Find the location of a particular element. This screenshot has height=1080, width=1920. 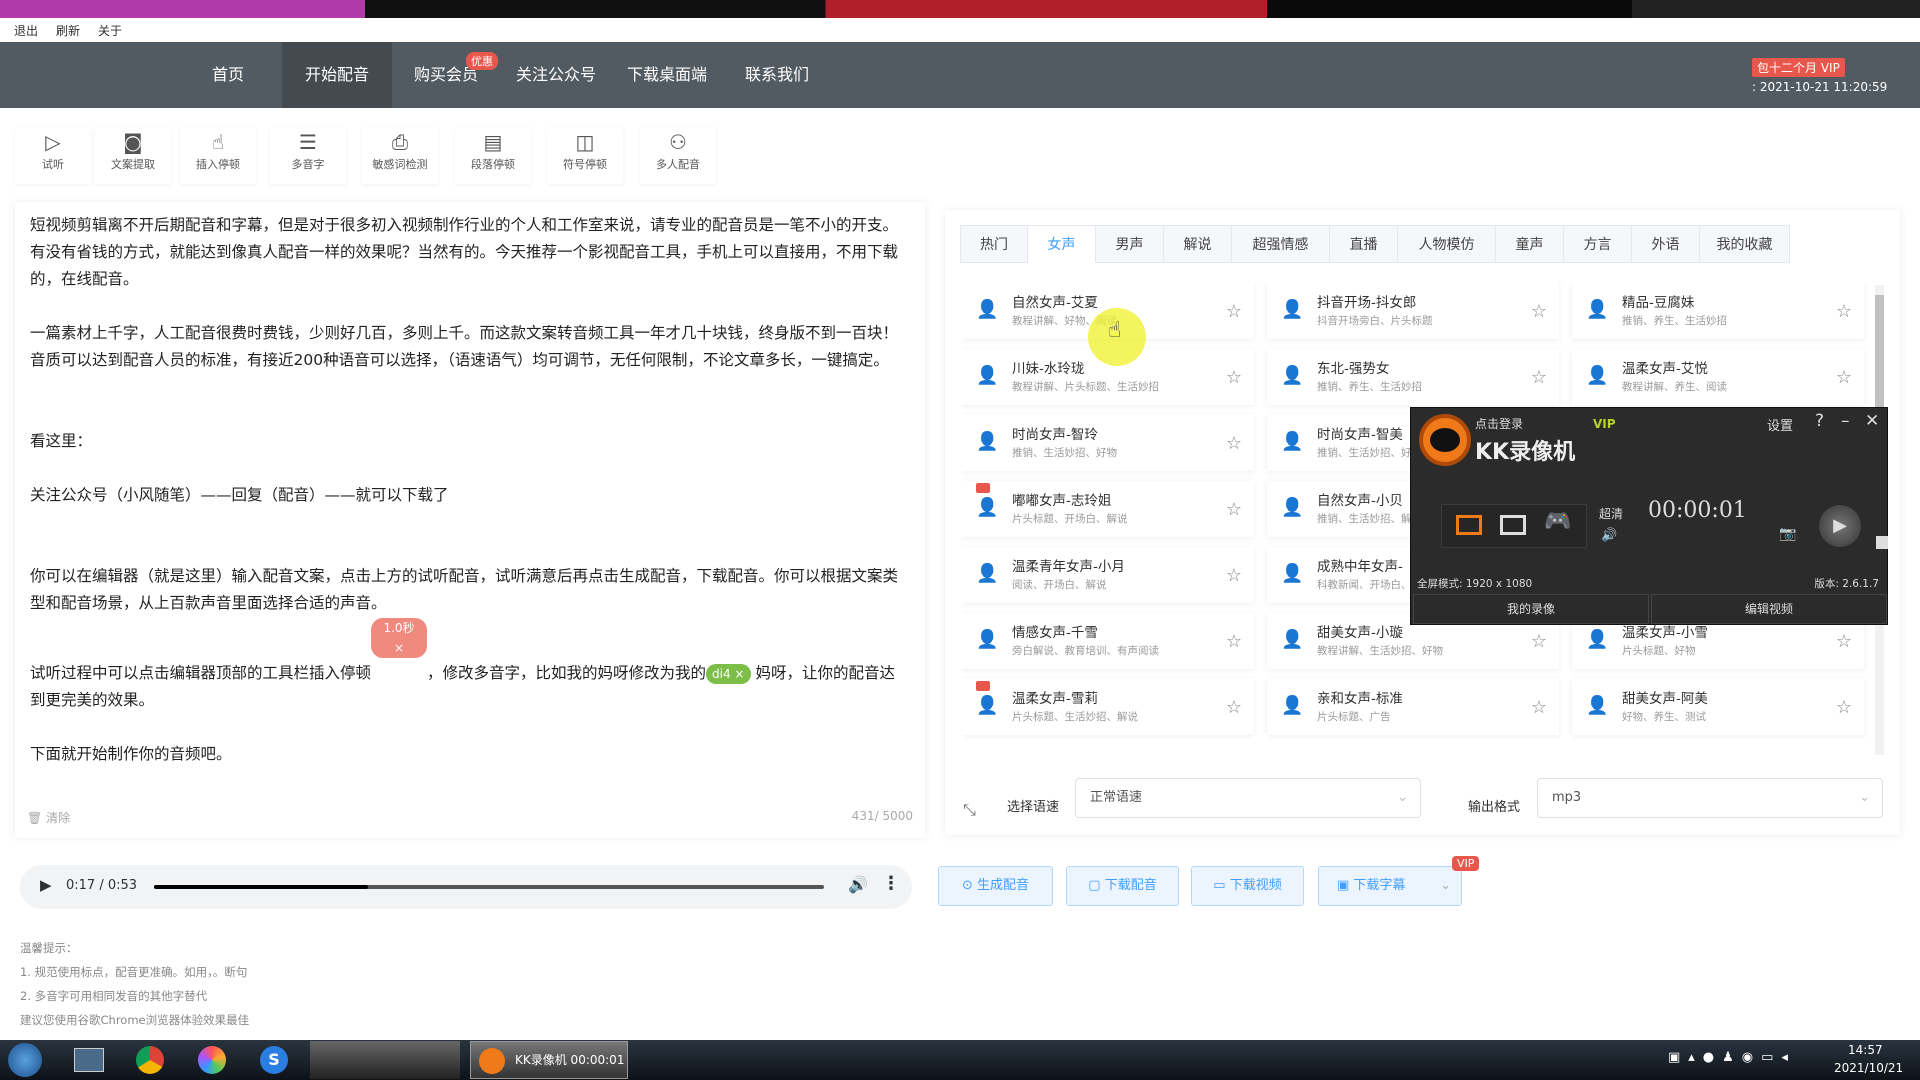

kk-fullscreen-mode-icon is located at coordinates (1469, 525).